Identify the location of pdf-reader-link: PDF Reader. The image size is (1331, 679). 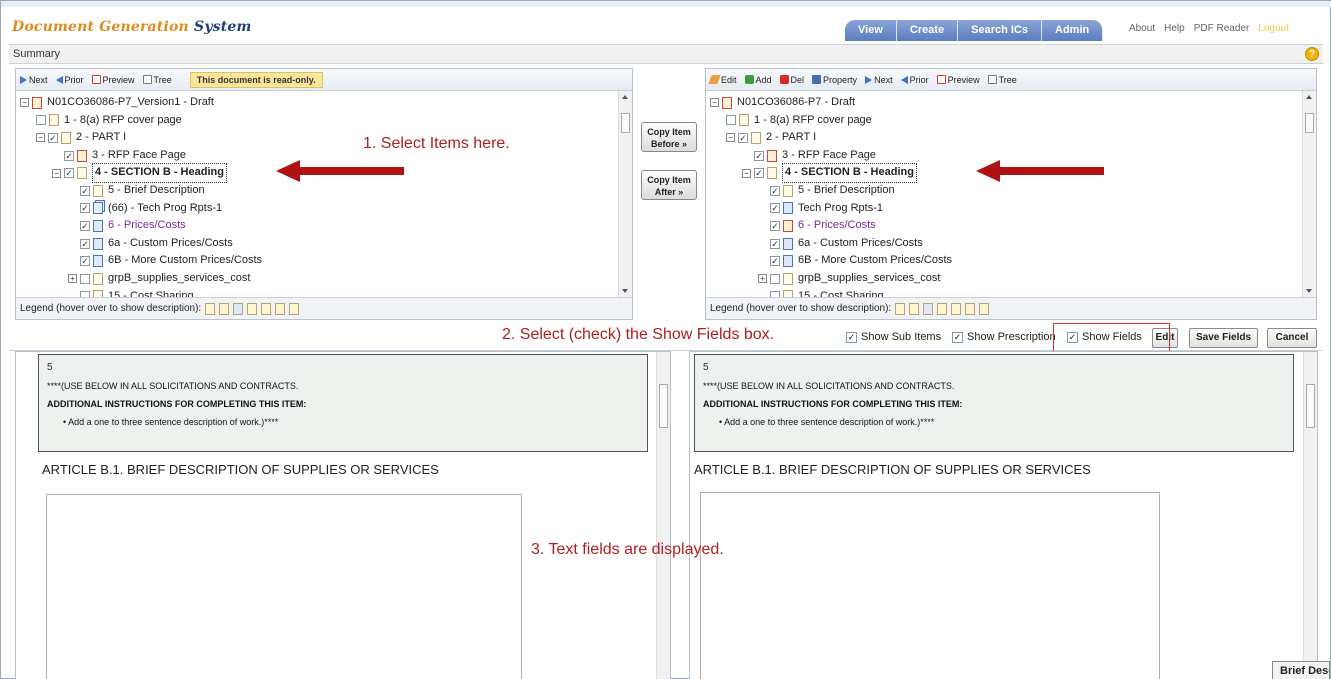
(1222, 28).